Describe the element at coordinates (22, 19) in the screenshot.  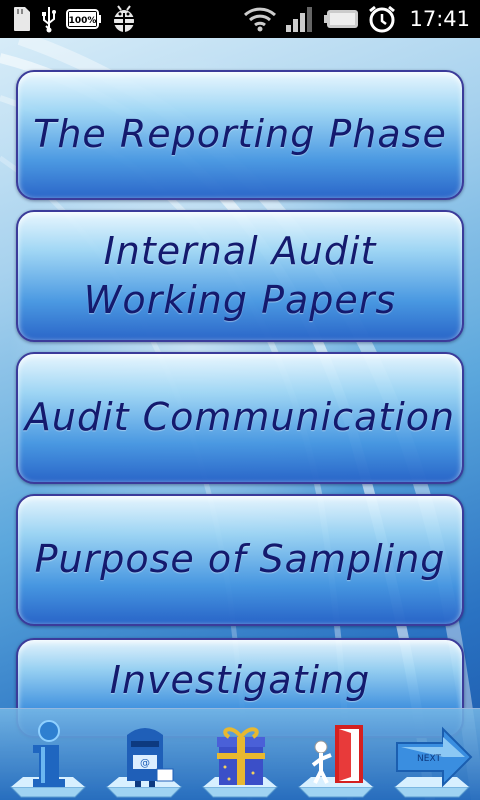
I see `sd-card-icon` at that location.